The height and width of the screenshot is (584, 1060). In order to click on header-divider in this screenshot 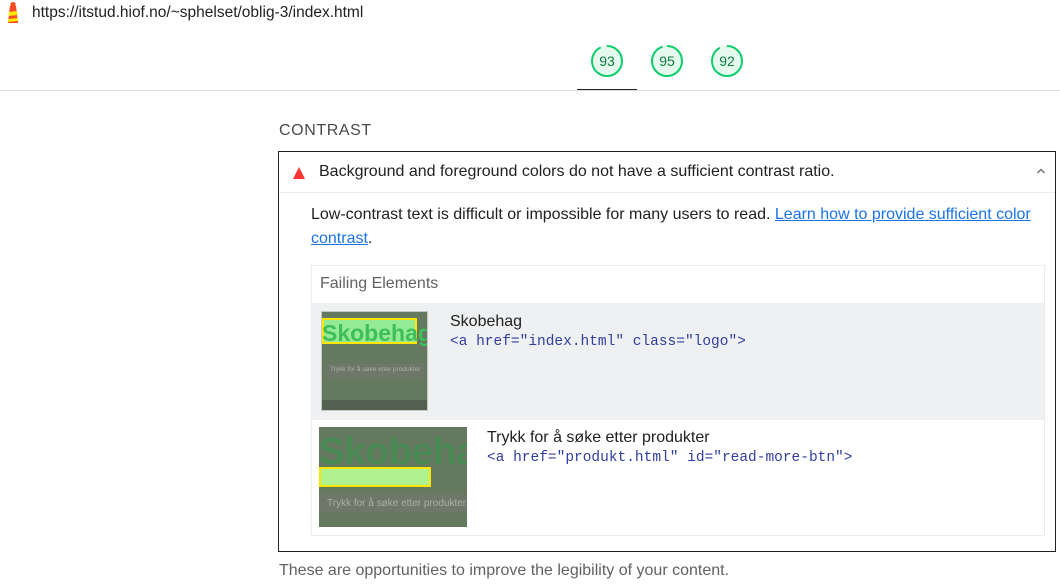, I will do `click(530, 90)`.